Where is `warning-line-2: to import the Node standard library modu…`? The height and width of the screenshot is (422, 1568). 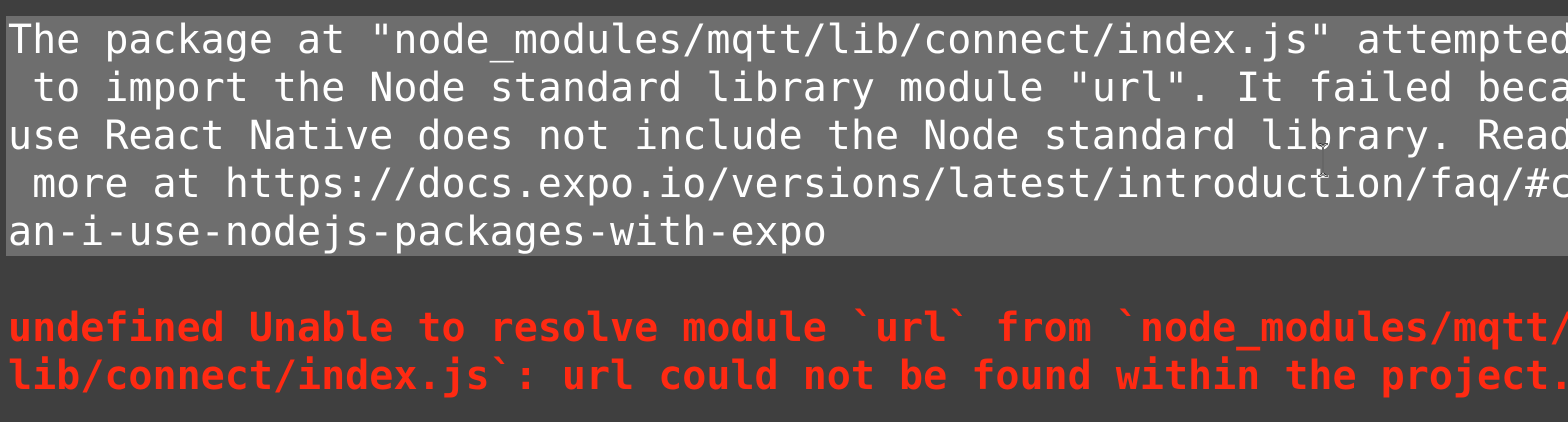
warning-line-2: to import the Node standard library modu… is located at coordinates (788, 88).